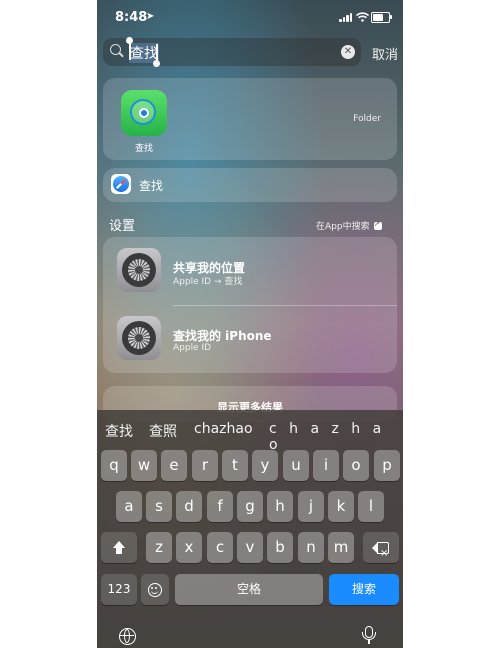 This screenshot has width=500, height=648. I want to click on key-letter: n, so click(311, 547).